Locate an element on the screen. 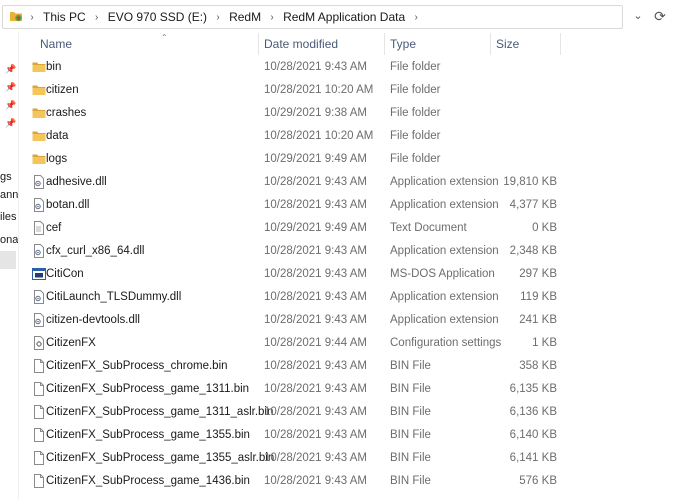  nav-item-fragment: gs is located at coordinates (6, 177).